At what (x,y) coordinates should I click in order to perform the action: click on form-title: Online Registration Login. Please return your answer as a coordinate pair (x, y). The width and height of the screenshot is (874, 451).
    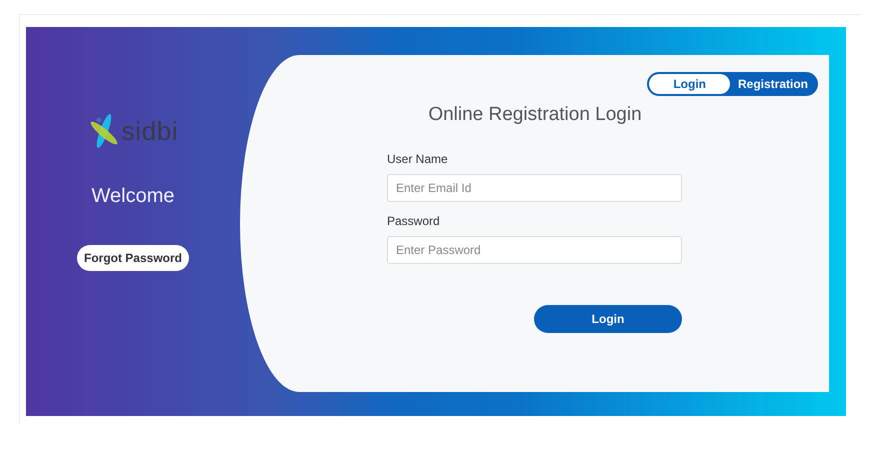
    Looking at the image, I should click on (535, 115).